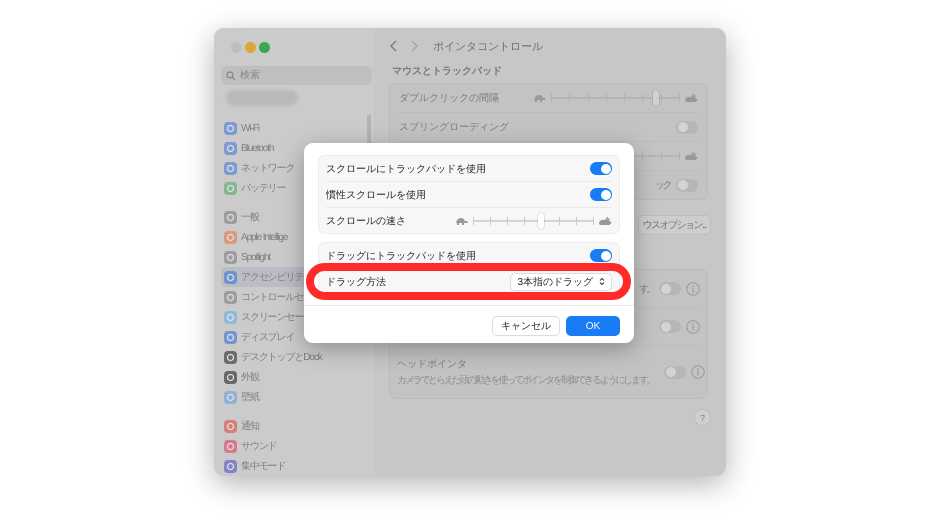 The height and width of the screenshot is (528, 940). What do you see at coordinates (432, 364) in the screenshot?
I see `setting-label: ヘッドポインタ` at bounding box center [432, 364].